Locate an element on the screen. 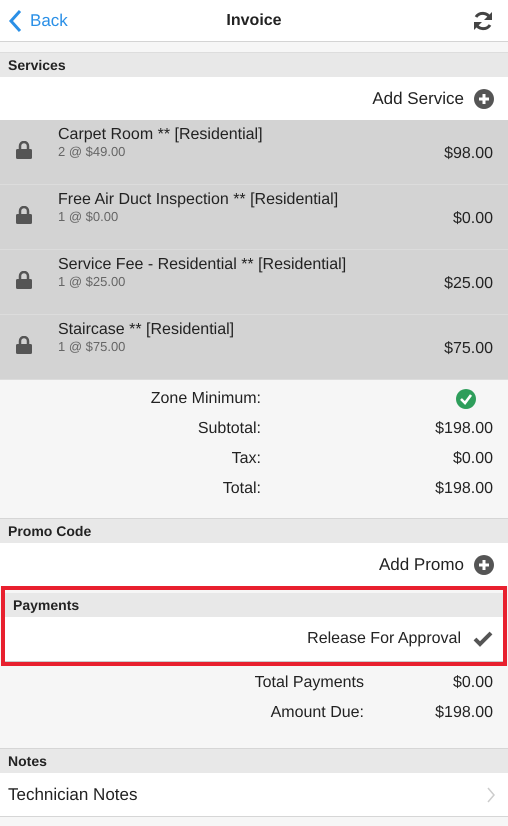  section-header: Payments is located at coordinates (46, 605).